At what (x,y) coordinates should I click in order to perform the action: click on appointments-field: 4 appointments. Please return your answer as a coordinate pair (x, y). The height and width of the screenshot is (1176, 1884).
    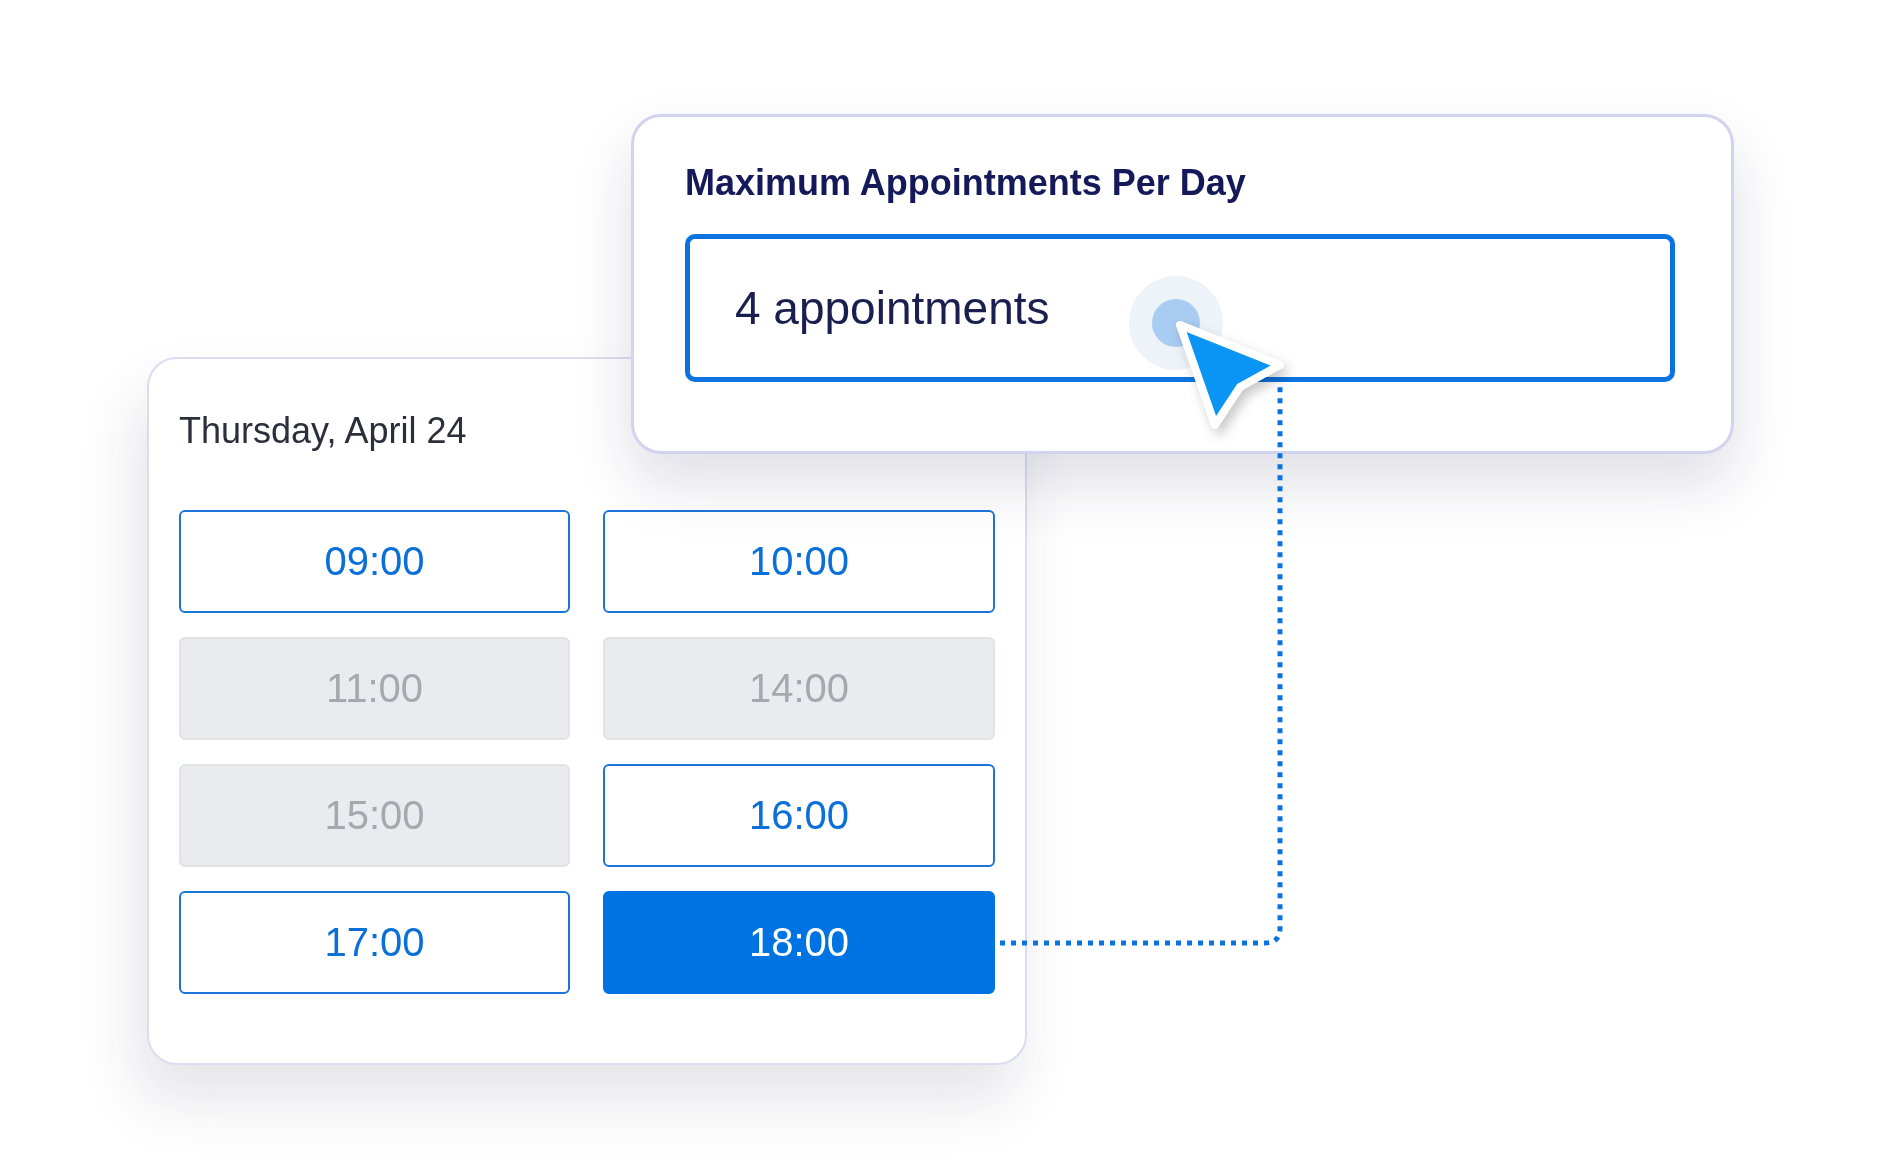
    Looking at the image, I should click on (1180, 308).